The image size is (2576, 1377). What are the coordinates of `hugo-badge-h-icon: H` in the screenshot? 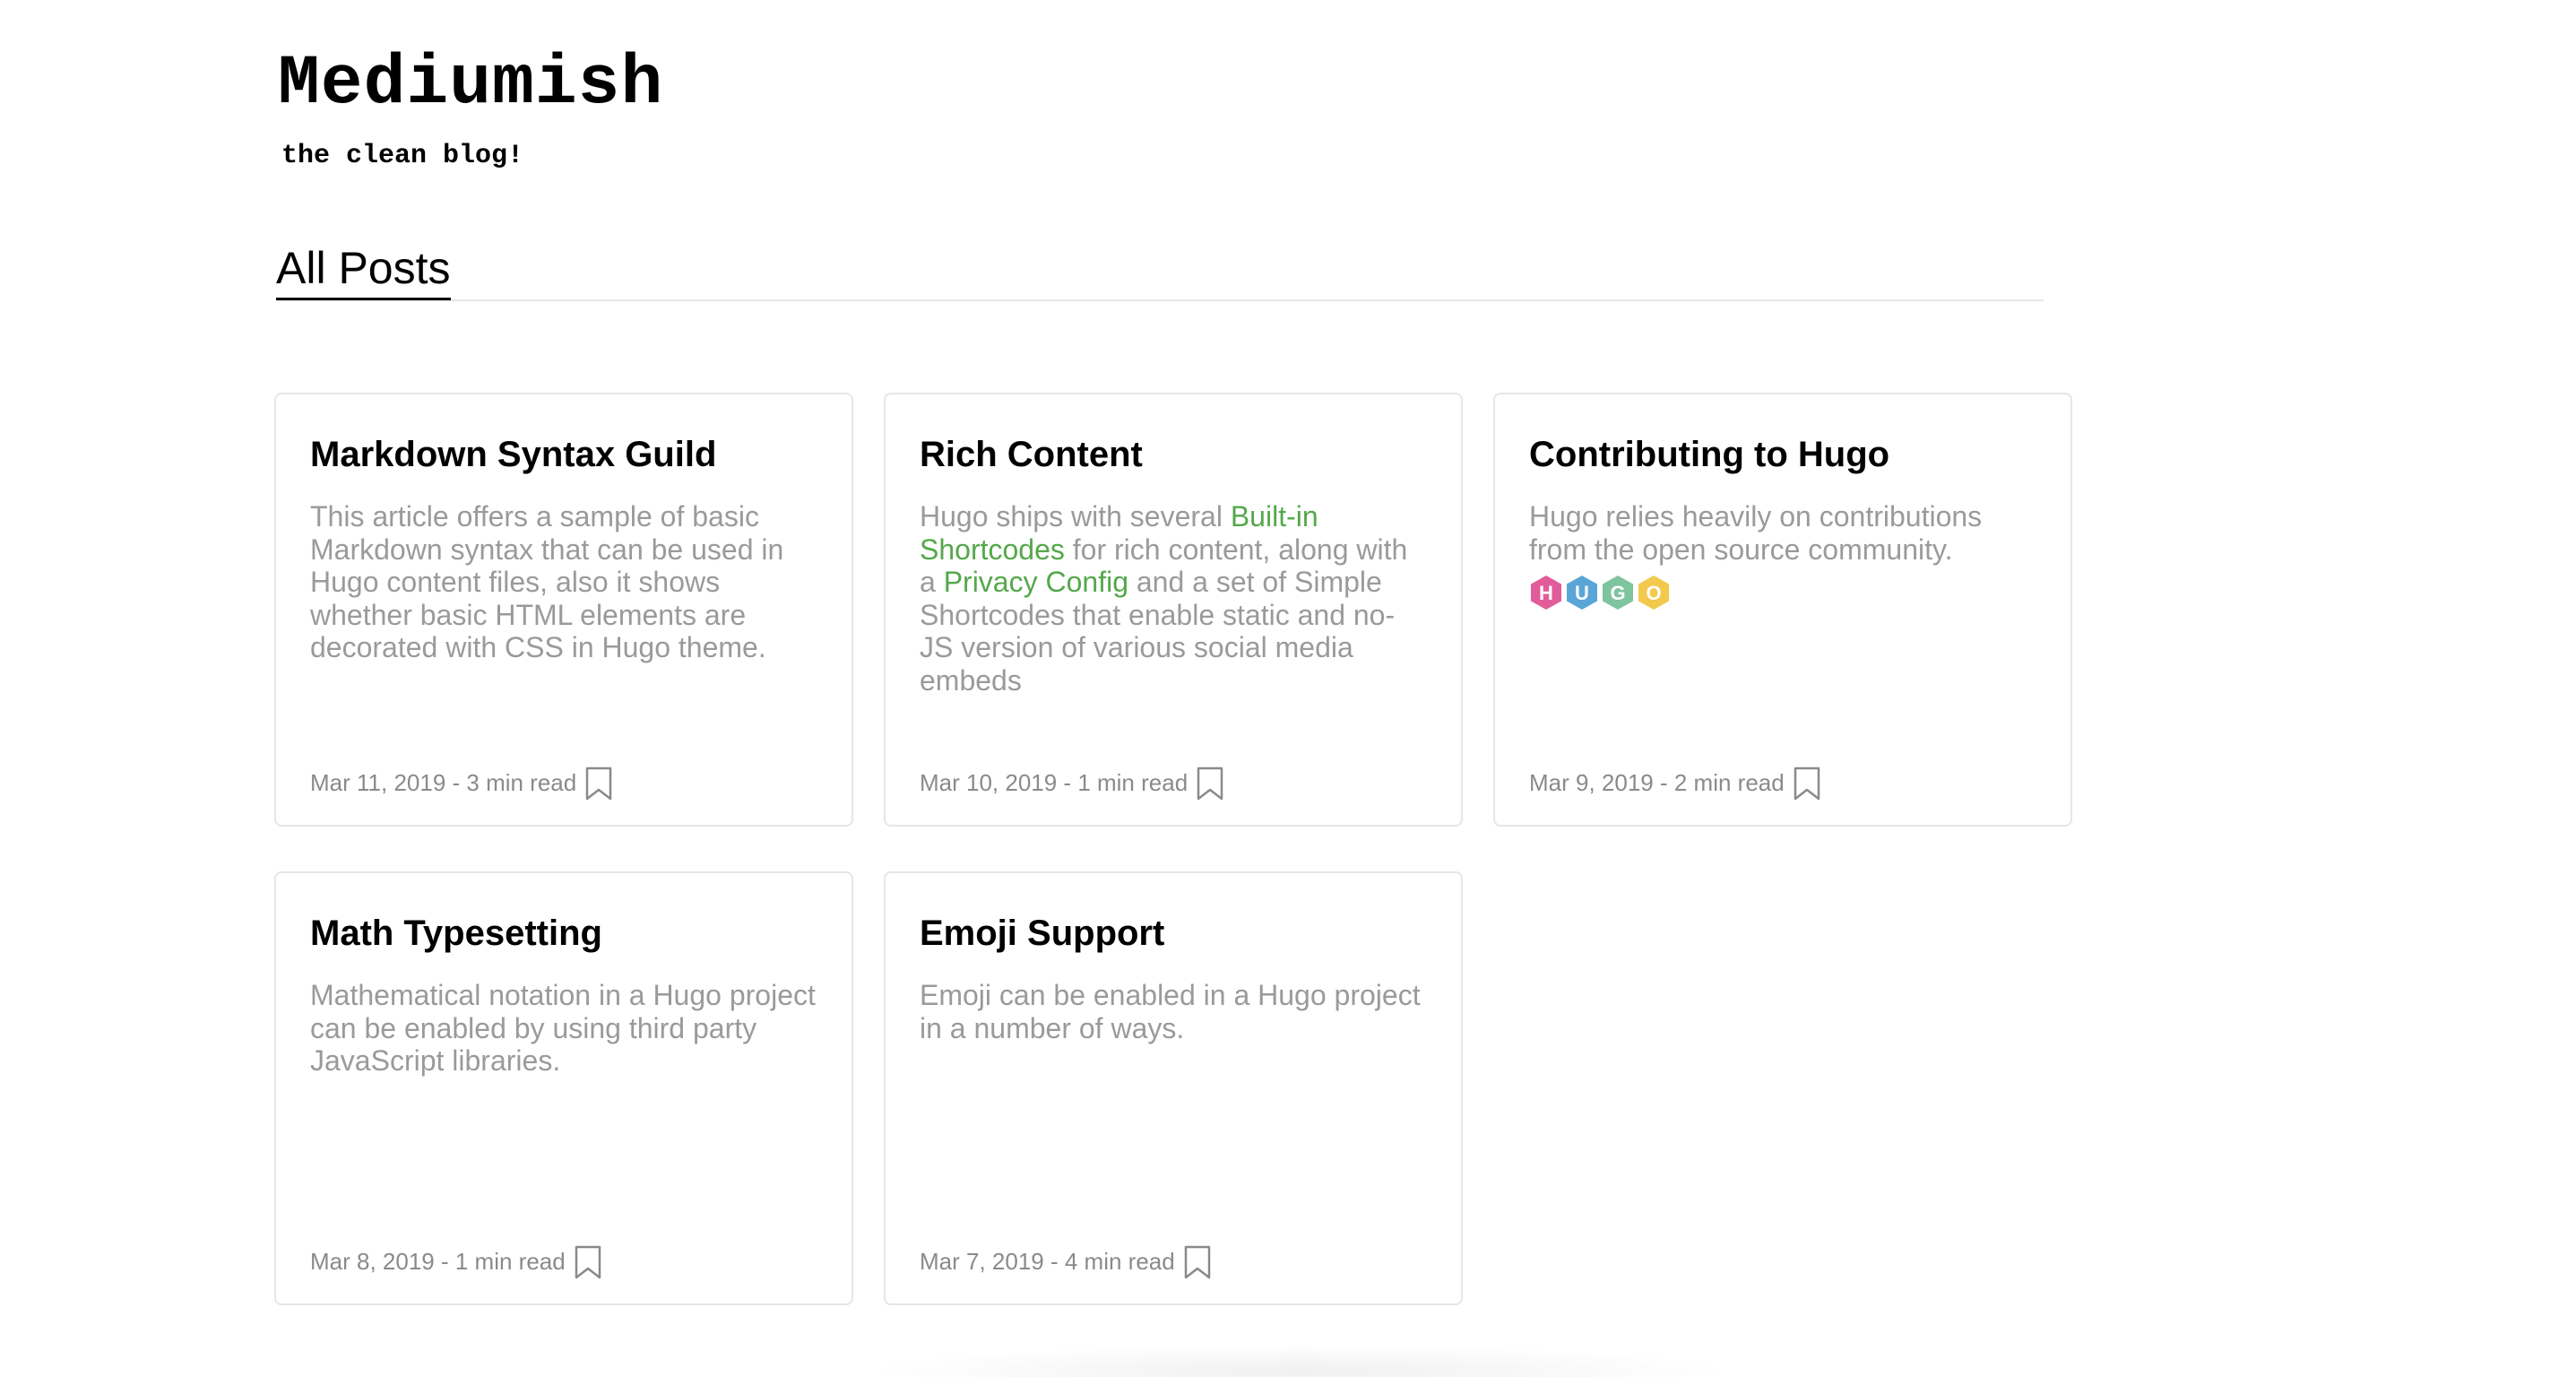 It's located at (1546, 593).